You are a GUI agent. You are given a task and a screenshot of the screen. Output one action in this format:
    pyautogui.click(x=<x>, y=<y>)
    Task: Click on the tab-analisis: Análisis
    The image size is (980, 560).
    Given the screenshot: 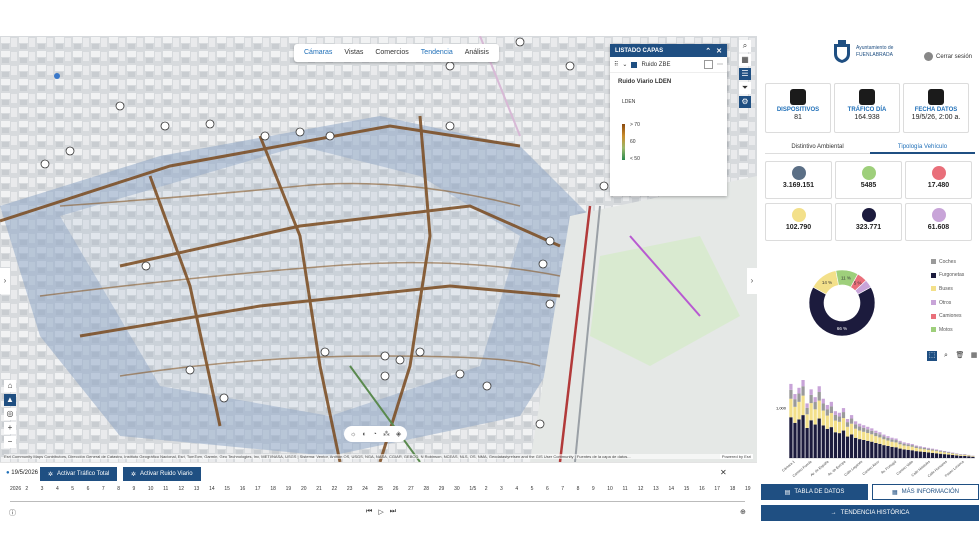 What is the action you would take?
    pyautogui.click(x=477, y=53)
    